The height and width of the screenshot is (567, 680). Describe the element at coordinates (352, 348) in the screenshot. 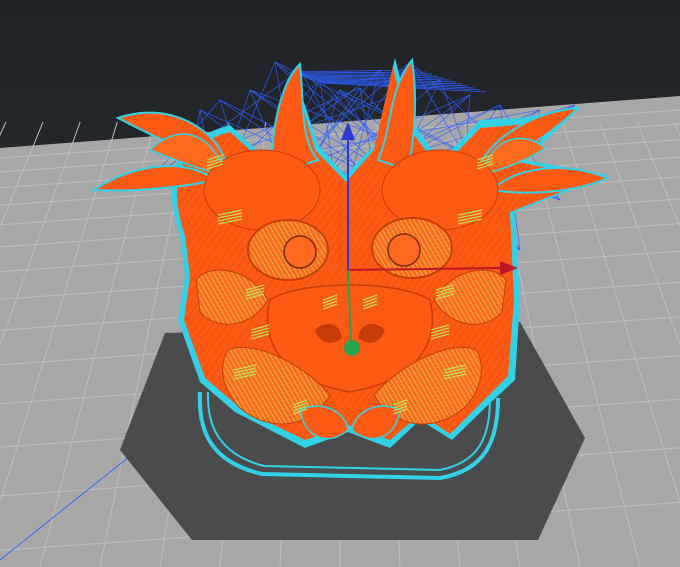

I see `sphere-y-icon` at that location.